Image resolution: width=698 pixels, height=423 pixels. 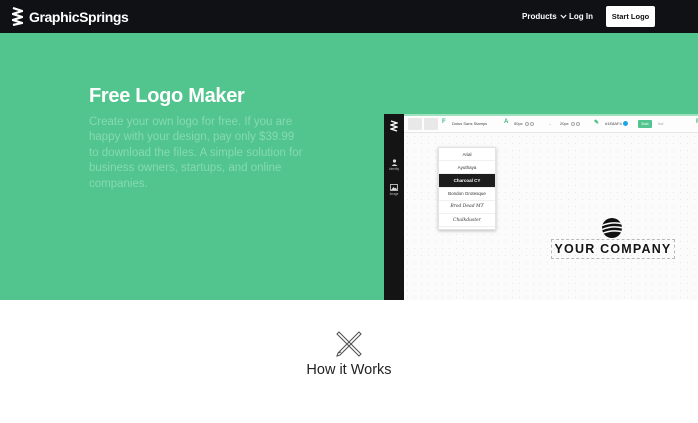 I want to click on editor-sidebar-identity: Identity, so click(x=394, y=165).